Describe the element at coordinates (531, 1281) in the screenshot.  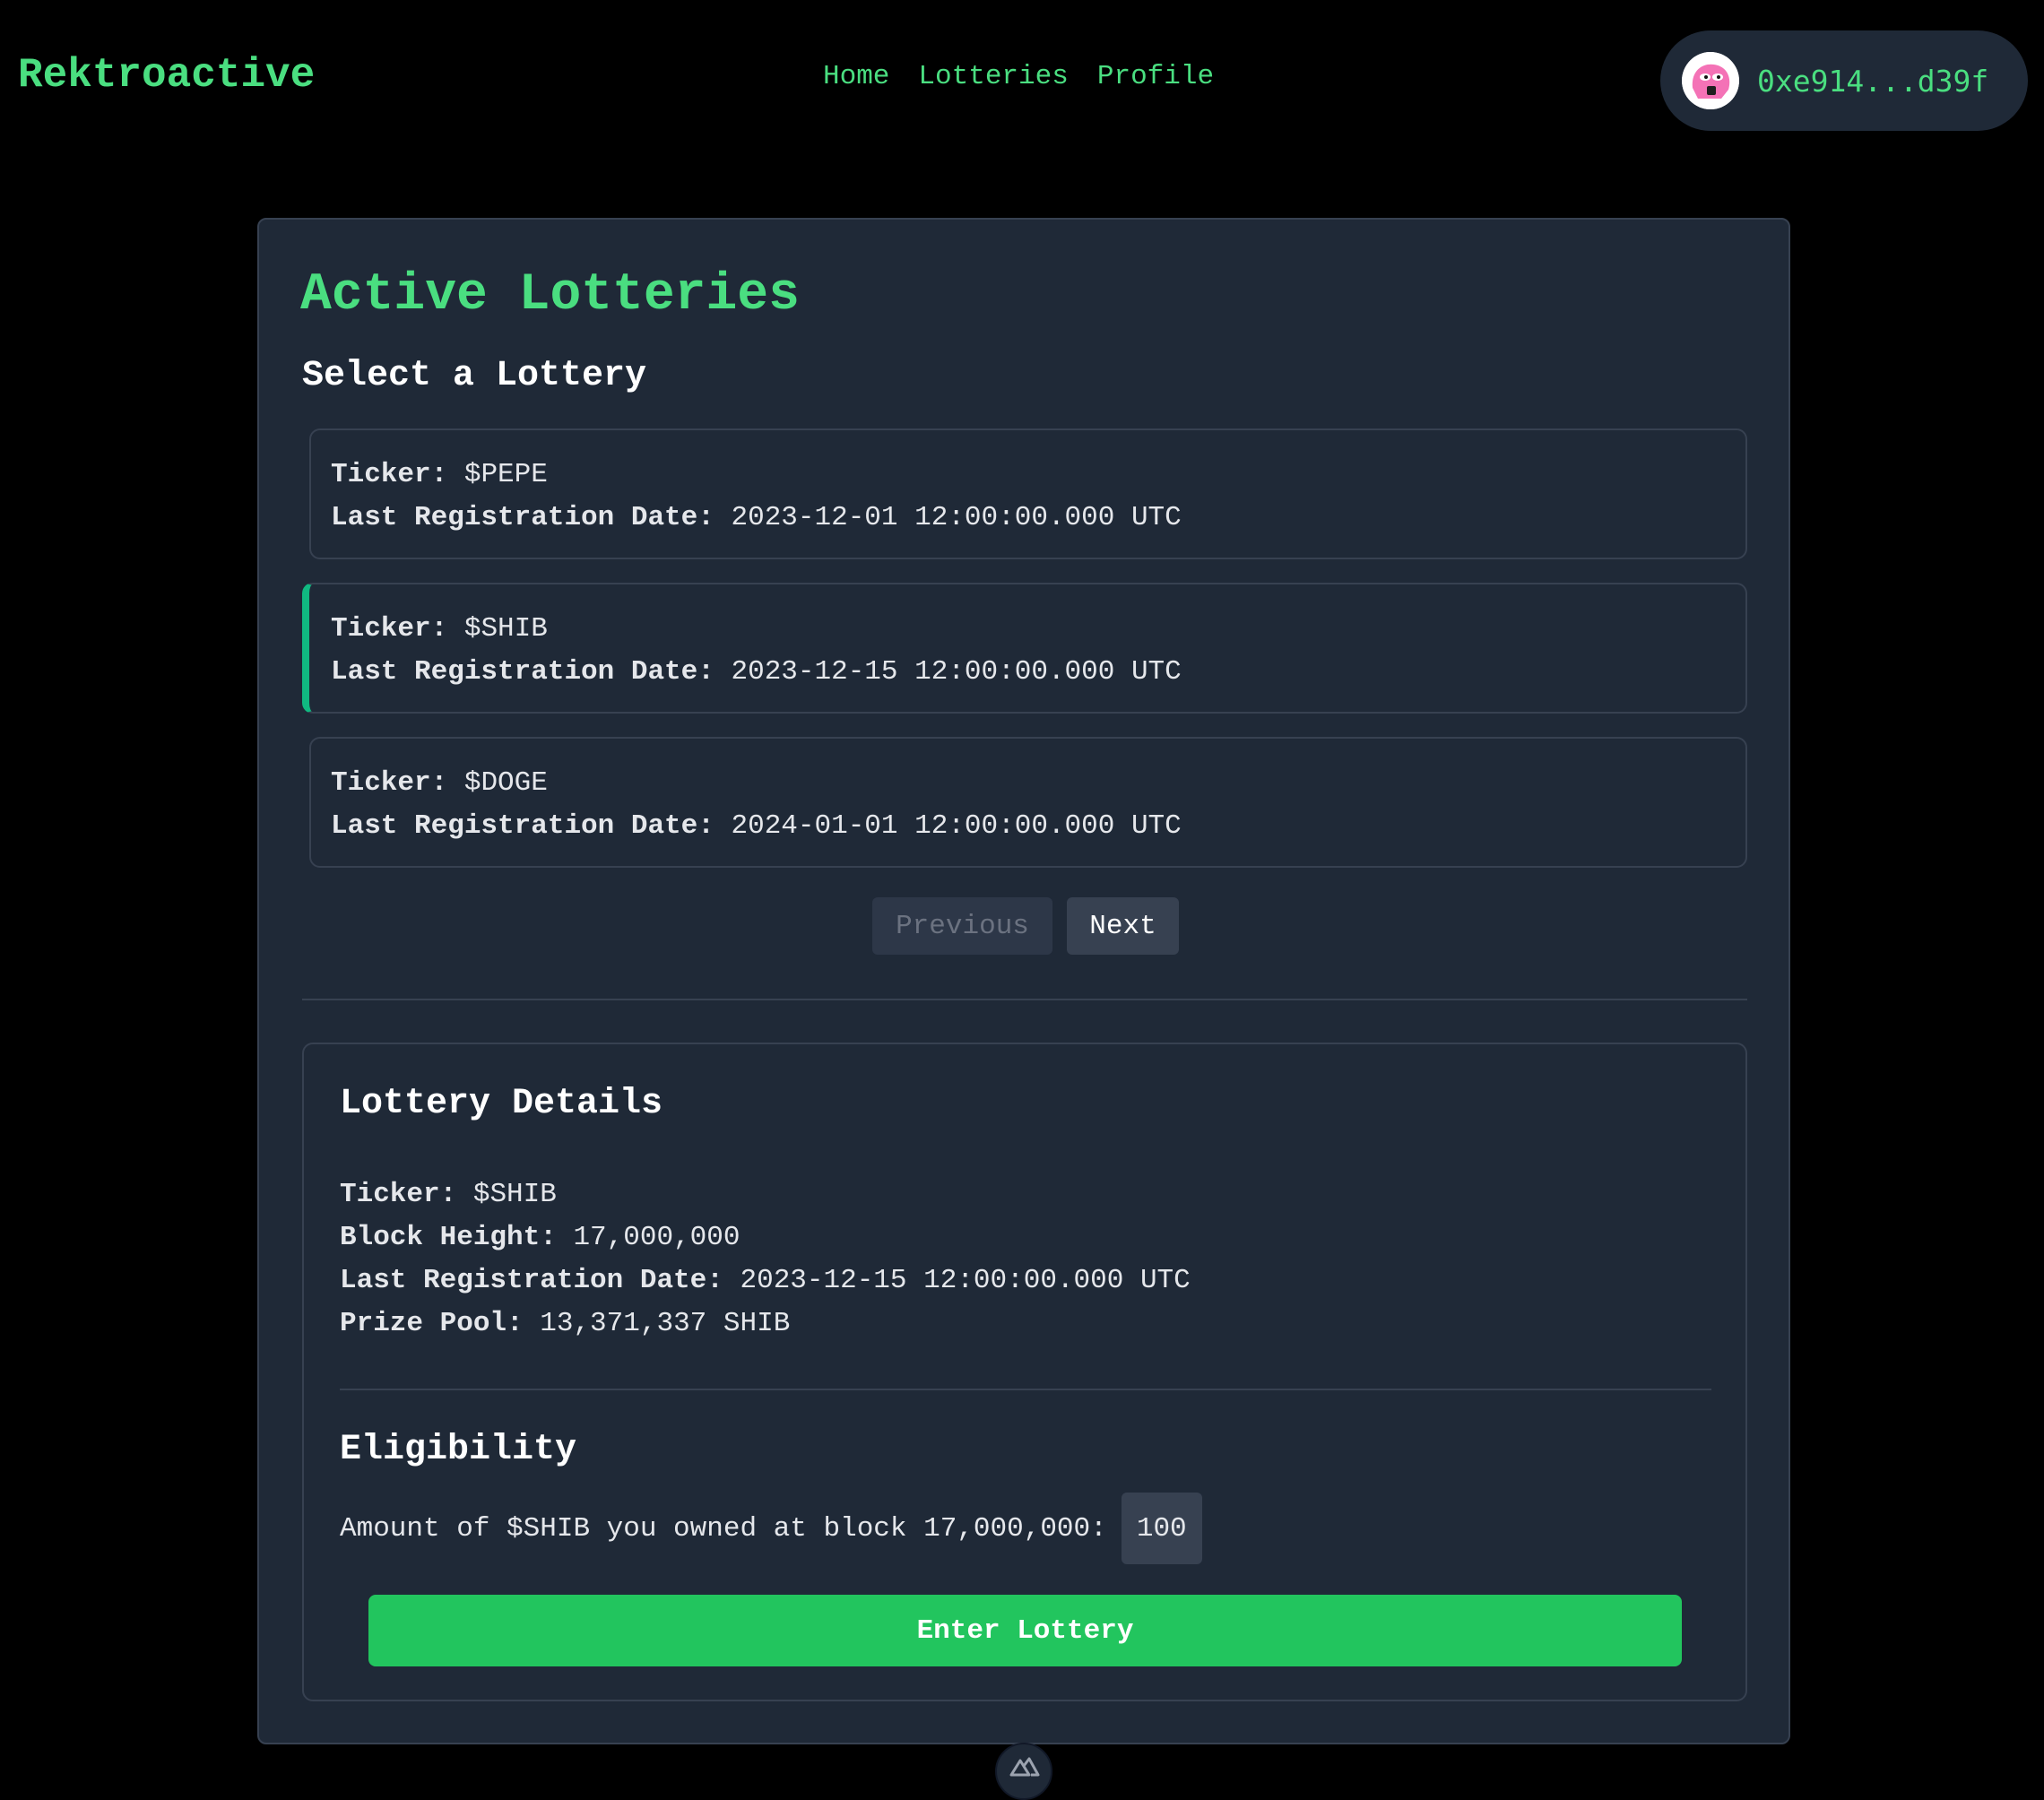
I see `detail-date-label: Last Registration Date:` at that location.